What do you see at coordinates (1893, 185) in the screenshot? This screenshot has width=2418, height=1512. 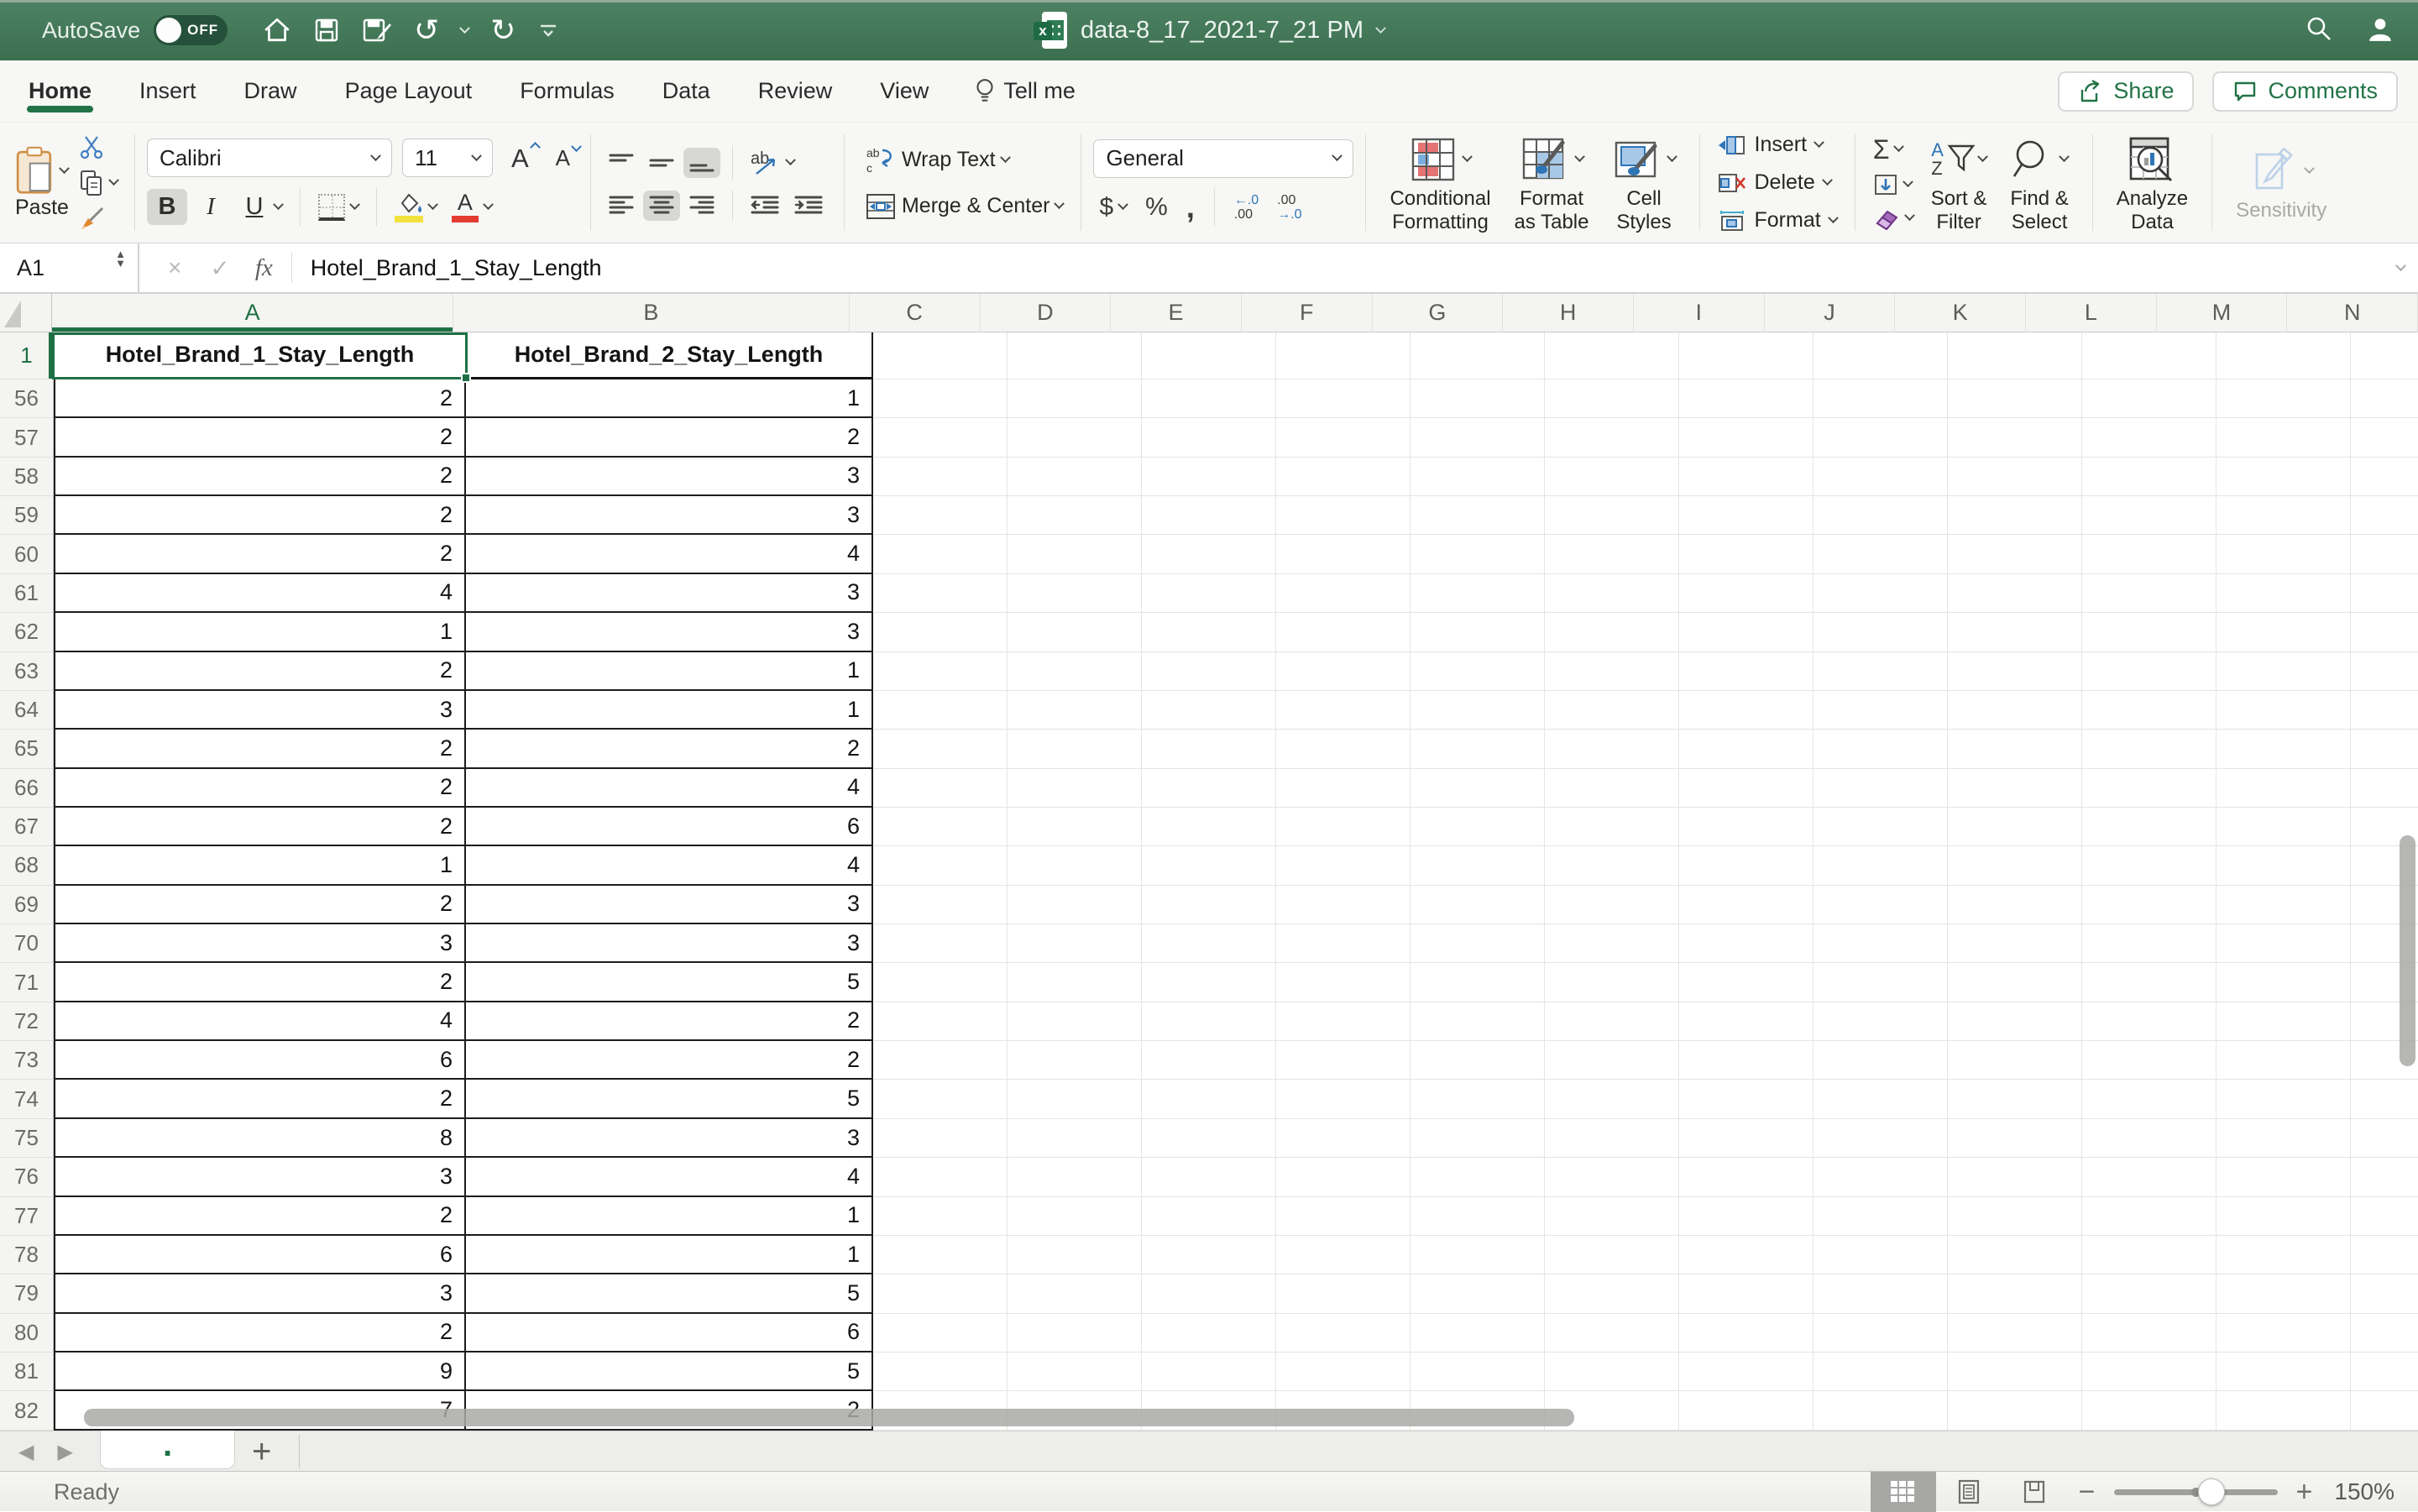 I see `fill-button` at bounding box center [1893, 185].